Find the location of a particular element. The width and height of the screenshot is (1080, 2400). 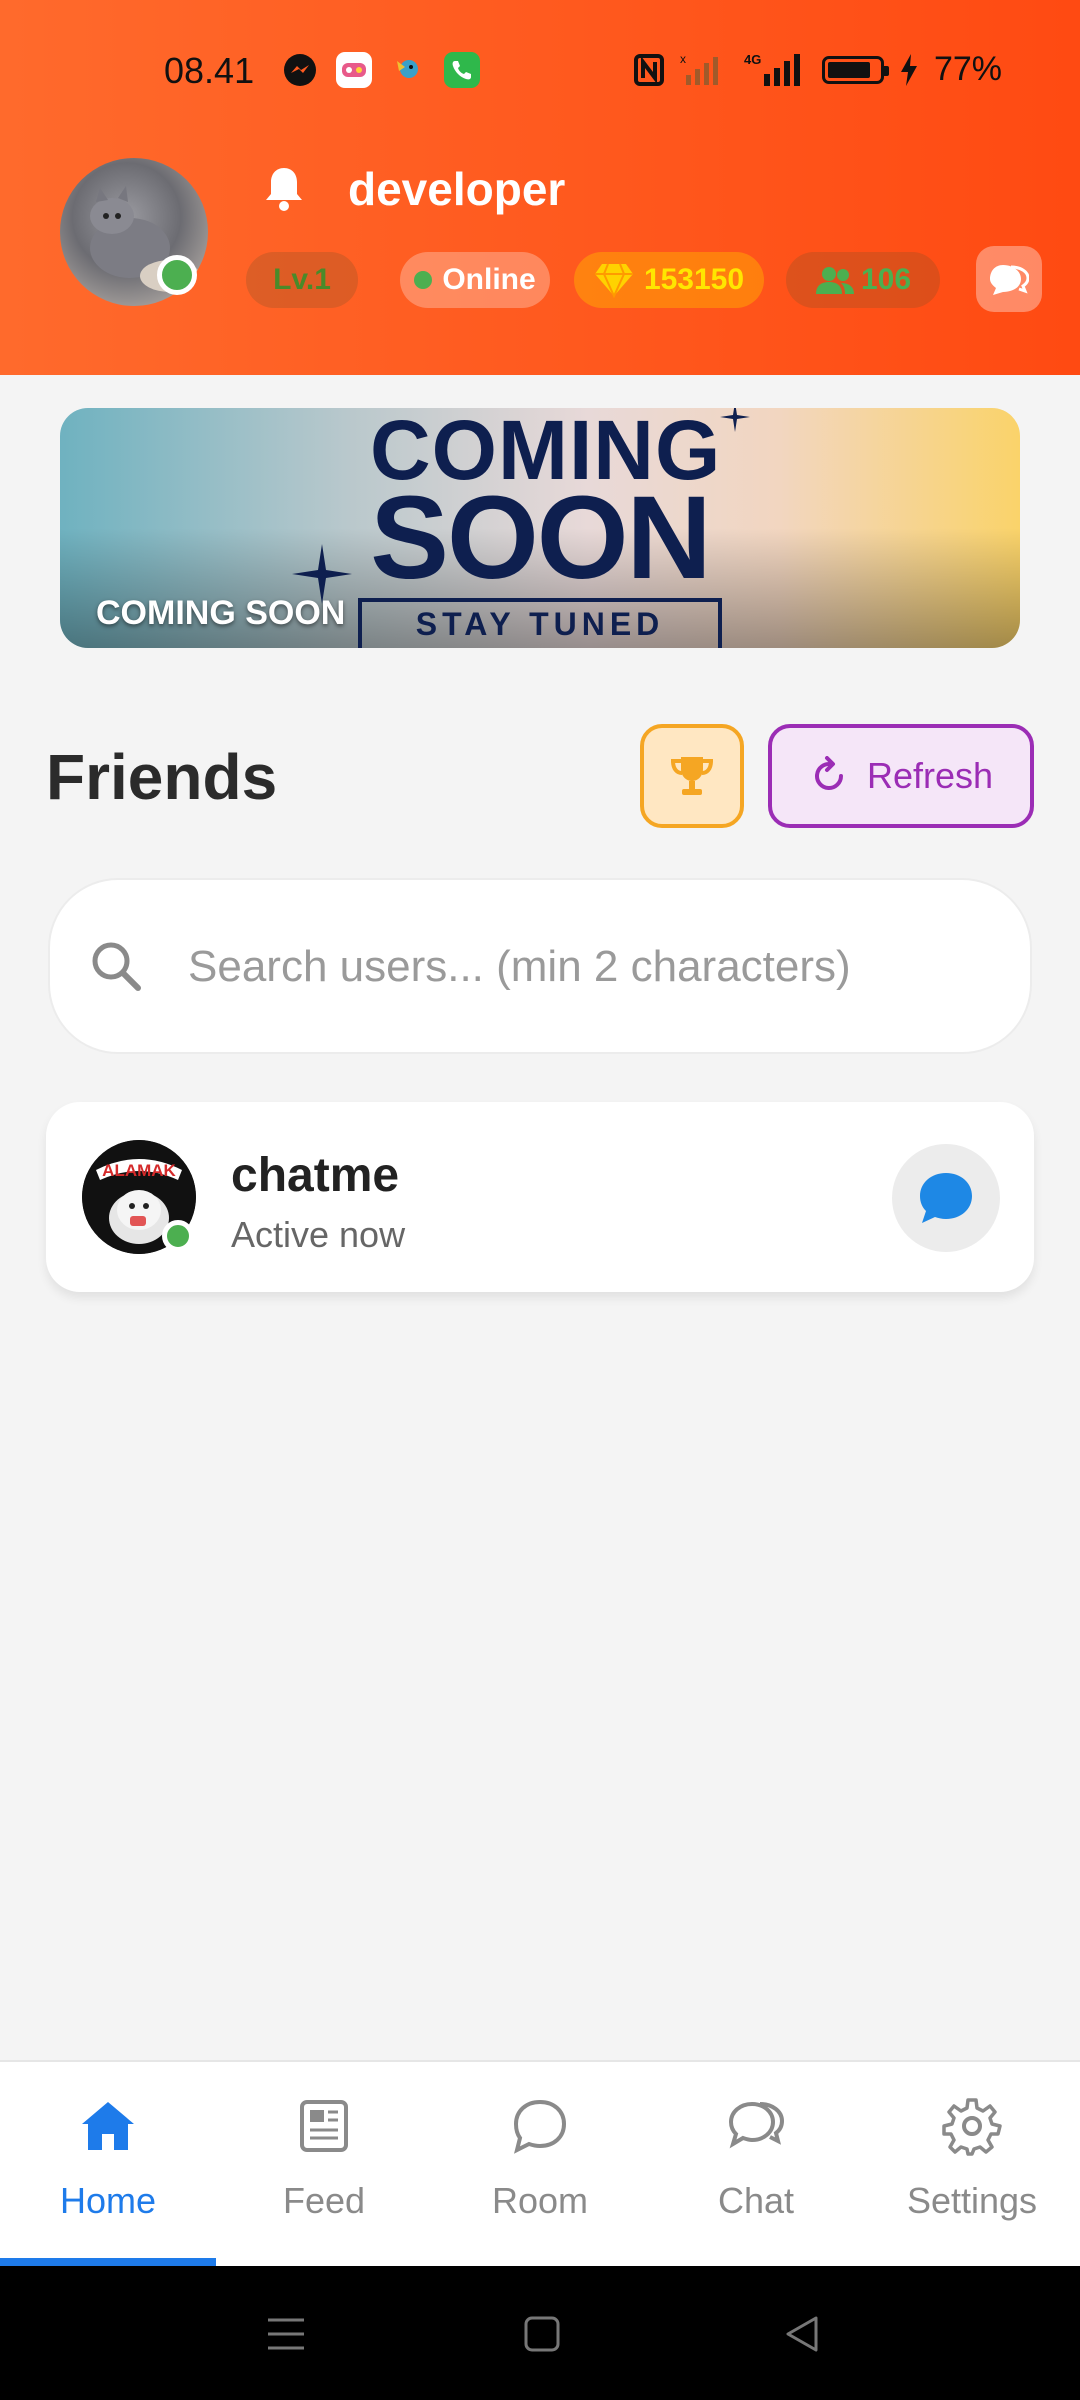

online-status-badge: Online is located at coordinates (475, 280).